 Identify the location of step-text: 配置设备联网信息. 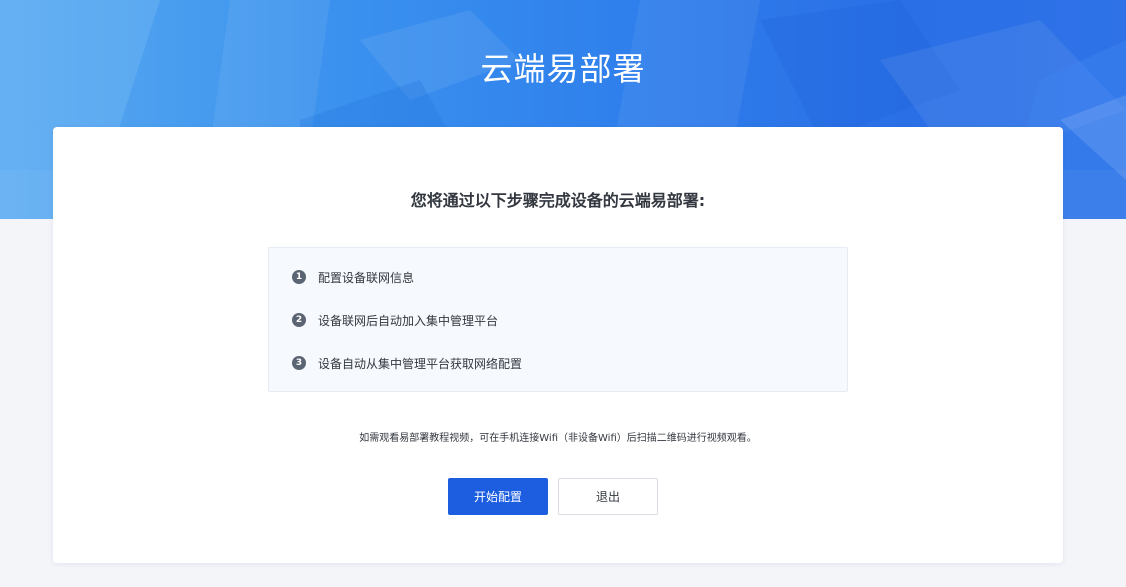
(366, 277).